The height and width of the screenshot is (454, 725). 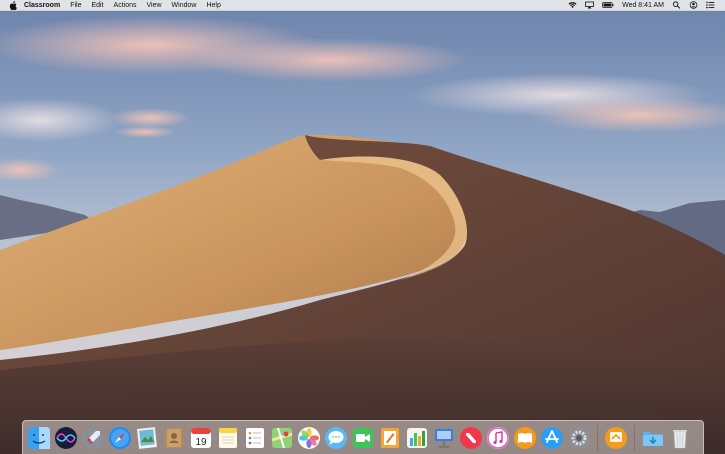 I want to click on dock-photo-browser, so click(x=147, y=438).